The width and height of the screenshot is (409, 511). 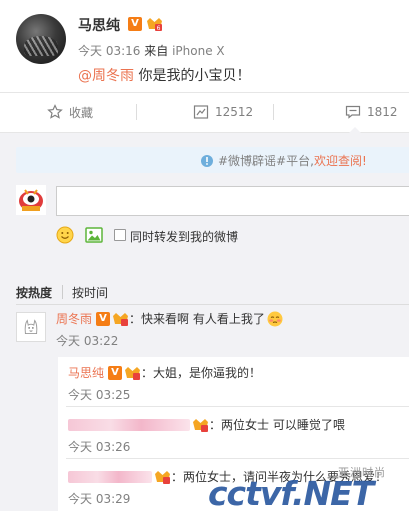 What do you see at coordinates (201, 373) in the screenshot?
I see `reply-text: ：大姐，是你逼我的！` at bounding box center [201, 373].